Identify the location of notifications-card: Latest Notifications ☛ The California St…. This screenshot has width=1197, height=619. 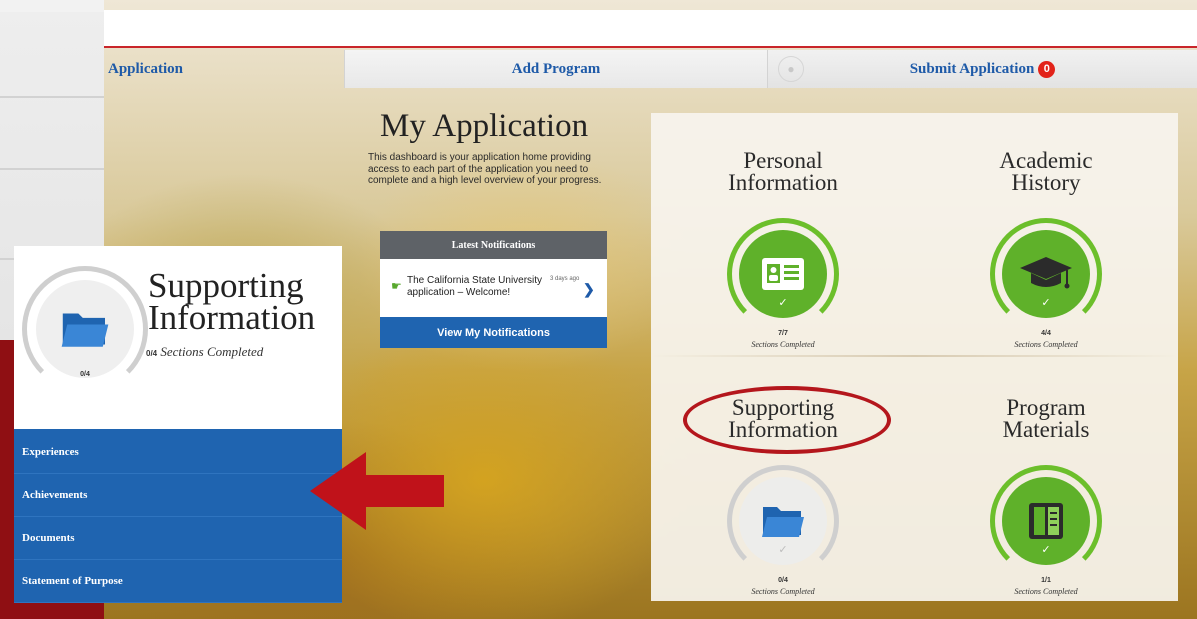
(493, 289).